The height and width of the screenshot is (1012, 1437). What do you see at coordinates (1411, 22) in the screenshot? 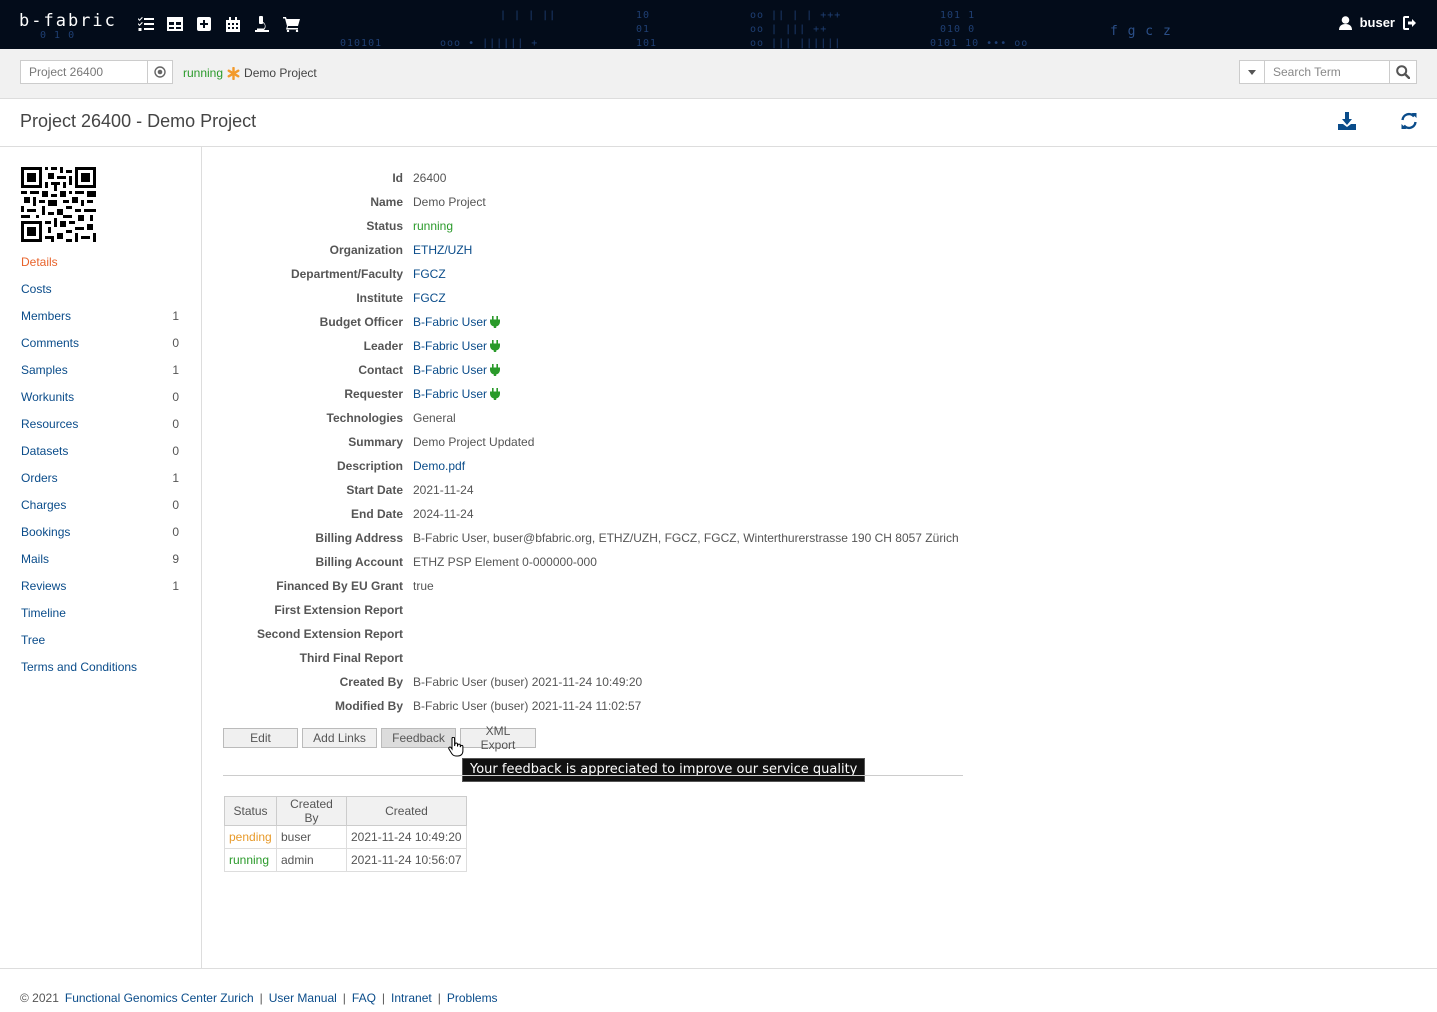
I see `logout-icon` at bounding box center [1411, 22].